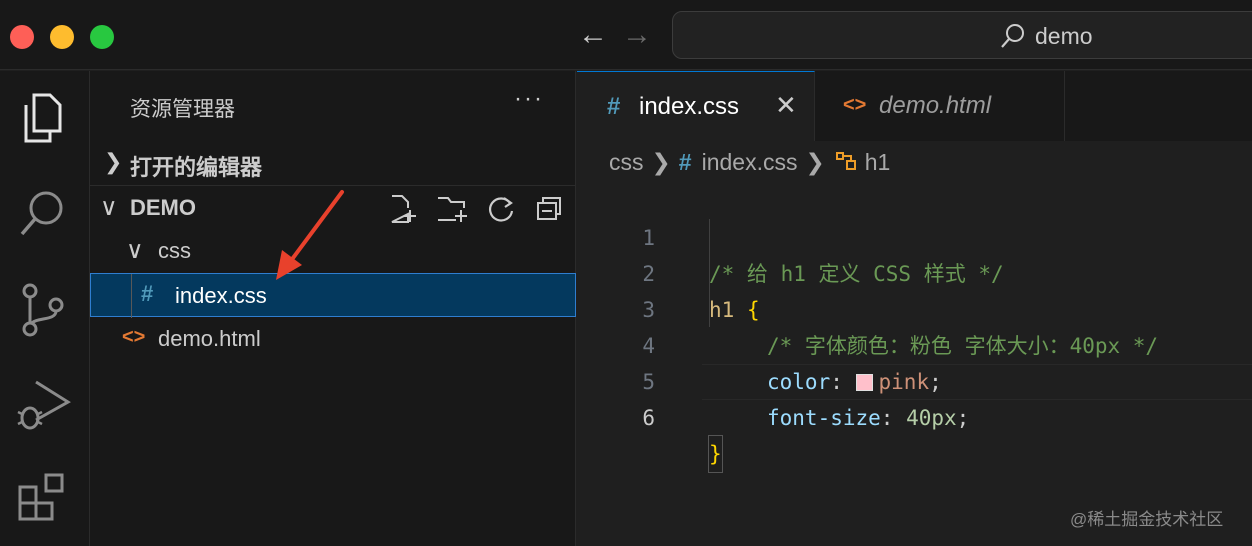  I want to click on watermark: @稀土掘金技术社区, so click(1147, 519).